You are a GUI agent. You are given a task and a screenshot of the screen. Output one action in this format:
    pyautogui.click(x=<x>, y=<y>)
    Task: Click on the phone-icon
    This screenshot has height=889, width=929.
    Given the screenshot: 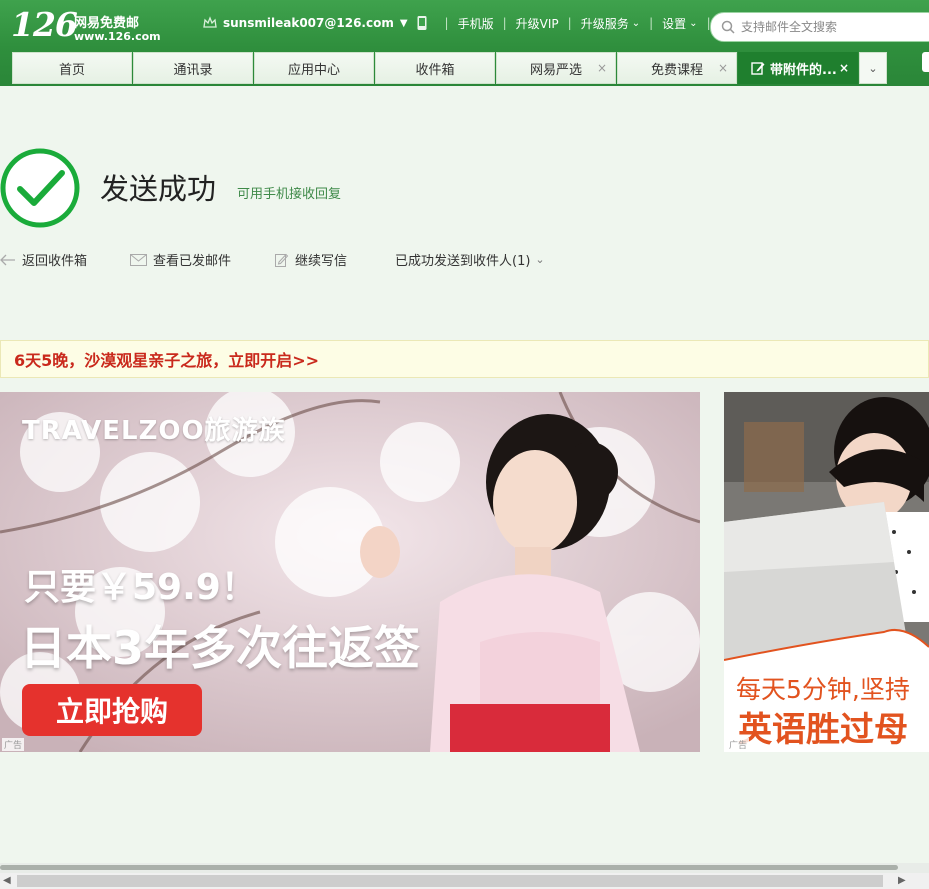 What is the action you would take?
    pyautogui.click(x=422, y=23)
    